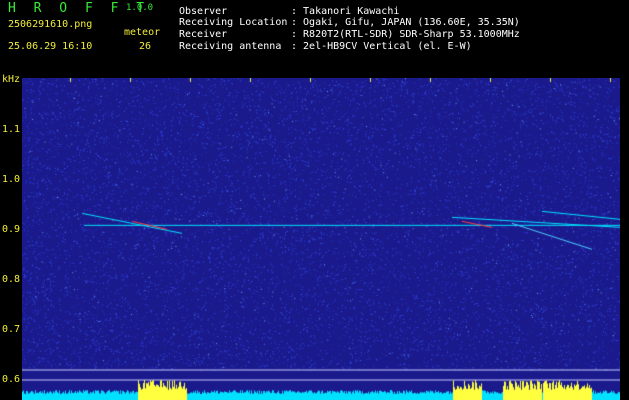 The image size is (629, 400). Describe the element at coordinates (11, 129) in the screenshot. I see `y-tick-label: 1.1` at that location.